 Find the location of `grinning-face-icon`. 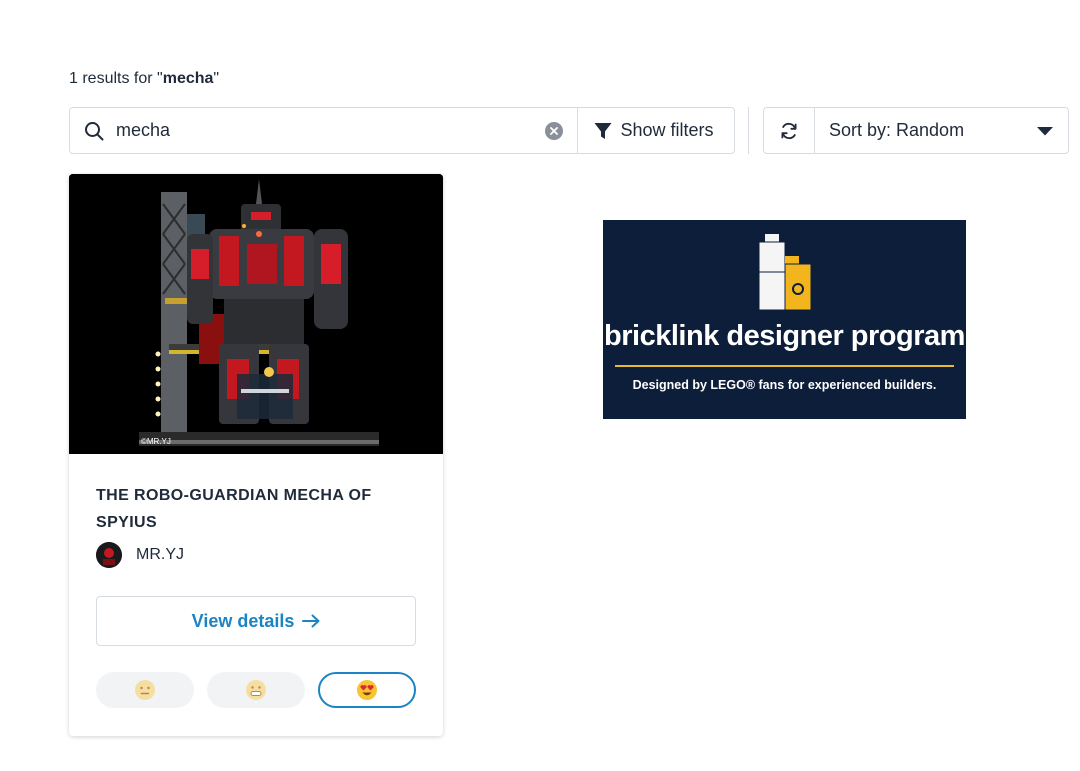

grinning-face-icon is located at coordinates (256, 690).